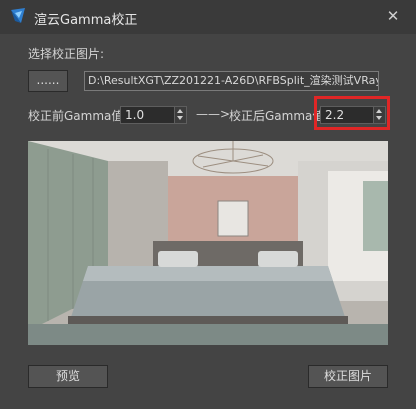 The width and height of the screenshot is (416, 409). What do you see at coordinates (348, 376) in the screenshot?
I see `correct-image-button: 校正图片` at bounding box center [348, 376].